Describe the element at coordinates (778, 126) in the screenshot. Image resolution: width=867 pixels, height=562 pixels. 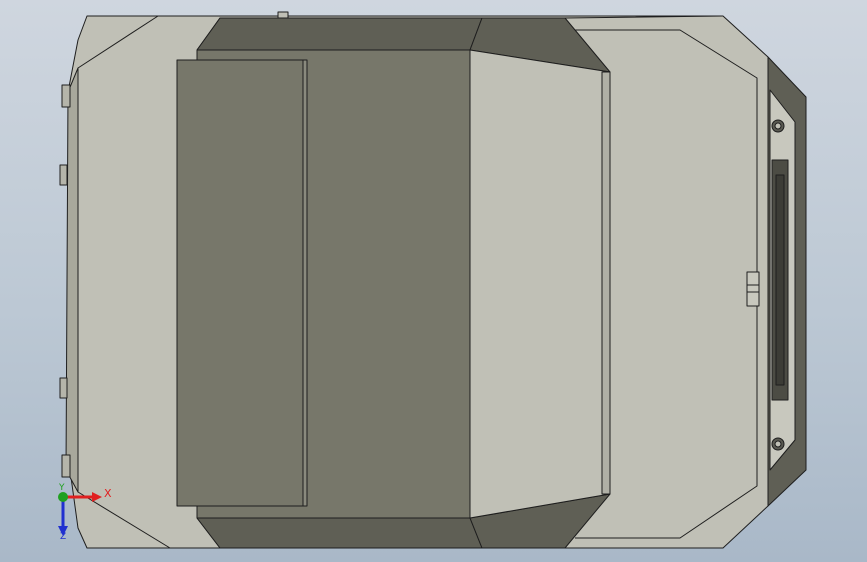
I see `screw-top-inner` at that location.